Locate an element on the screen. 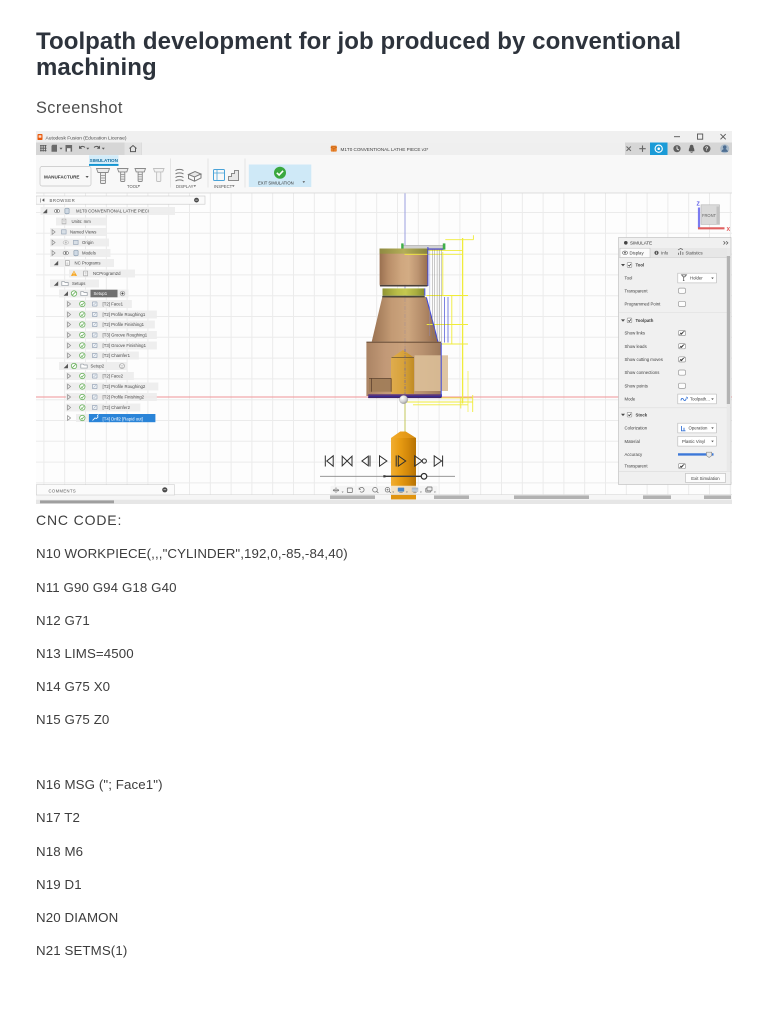 The image size is (768, 1024). svg-text: SIMULATION is located at coordinates (104, 160).